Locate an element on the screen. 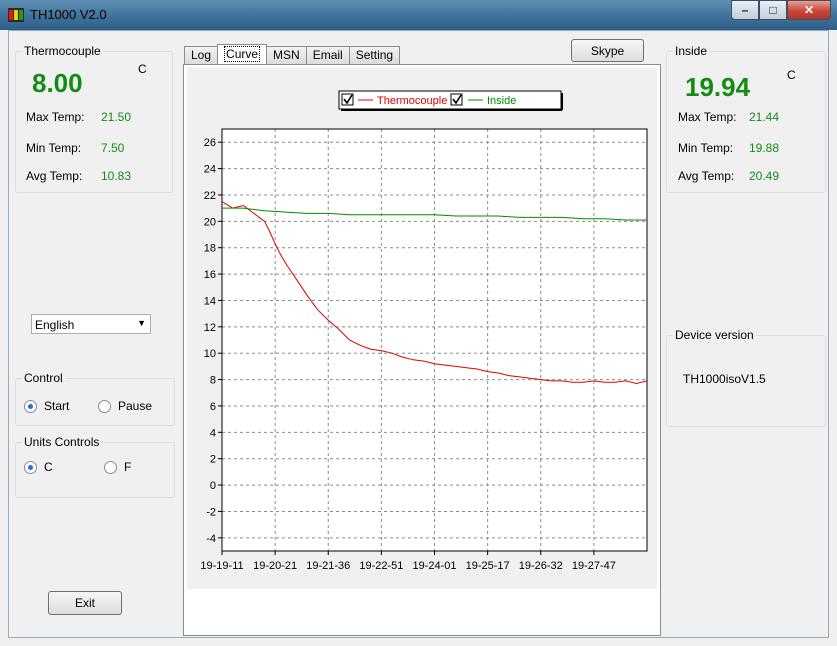 Image resolution: width=837 pixels, height=646 pixels. inside-value: 19.94 is located at coordinates (718, 87).